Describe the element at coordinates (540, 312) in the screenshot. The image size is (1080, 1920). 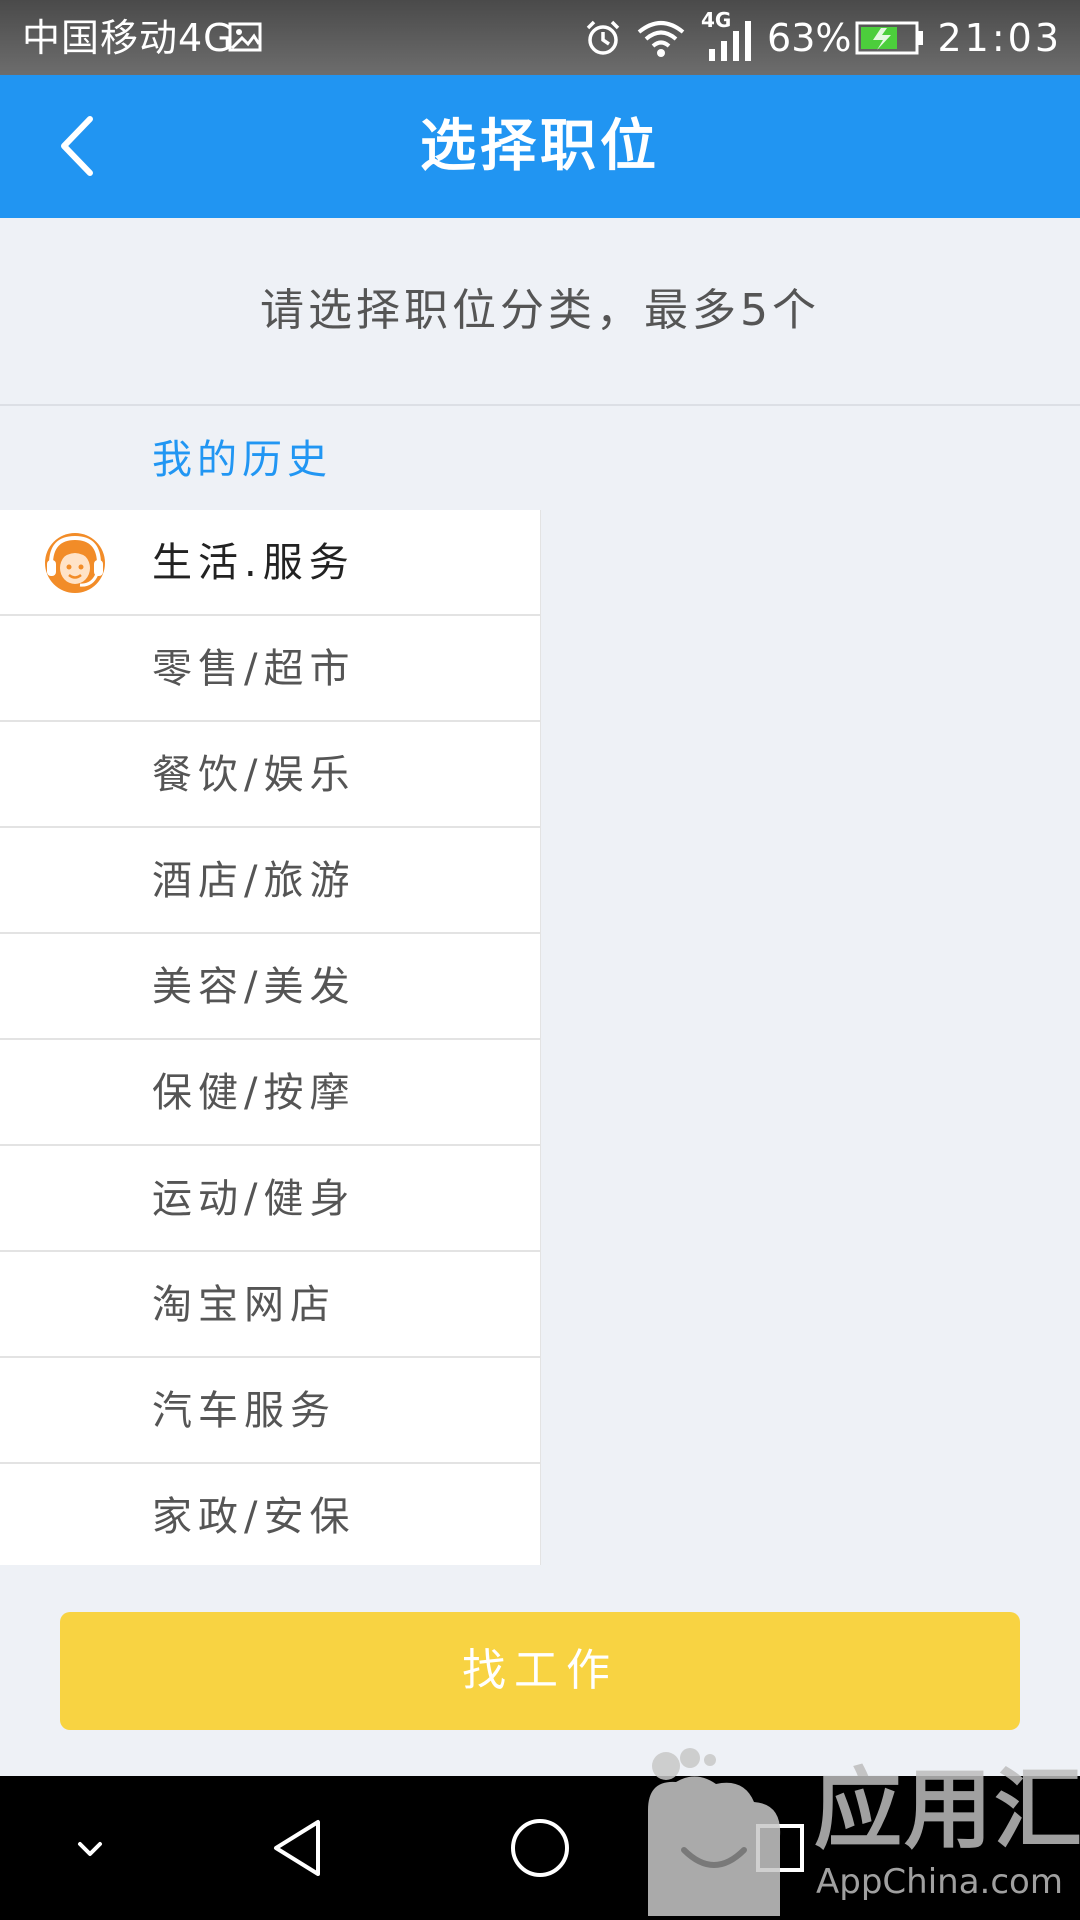
I see `instruction-text: 请选择职位分类，最多5个` at that location.